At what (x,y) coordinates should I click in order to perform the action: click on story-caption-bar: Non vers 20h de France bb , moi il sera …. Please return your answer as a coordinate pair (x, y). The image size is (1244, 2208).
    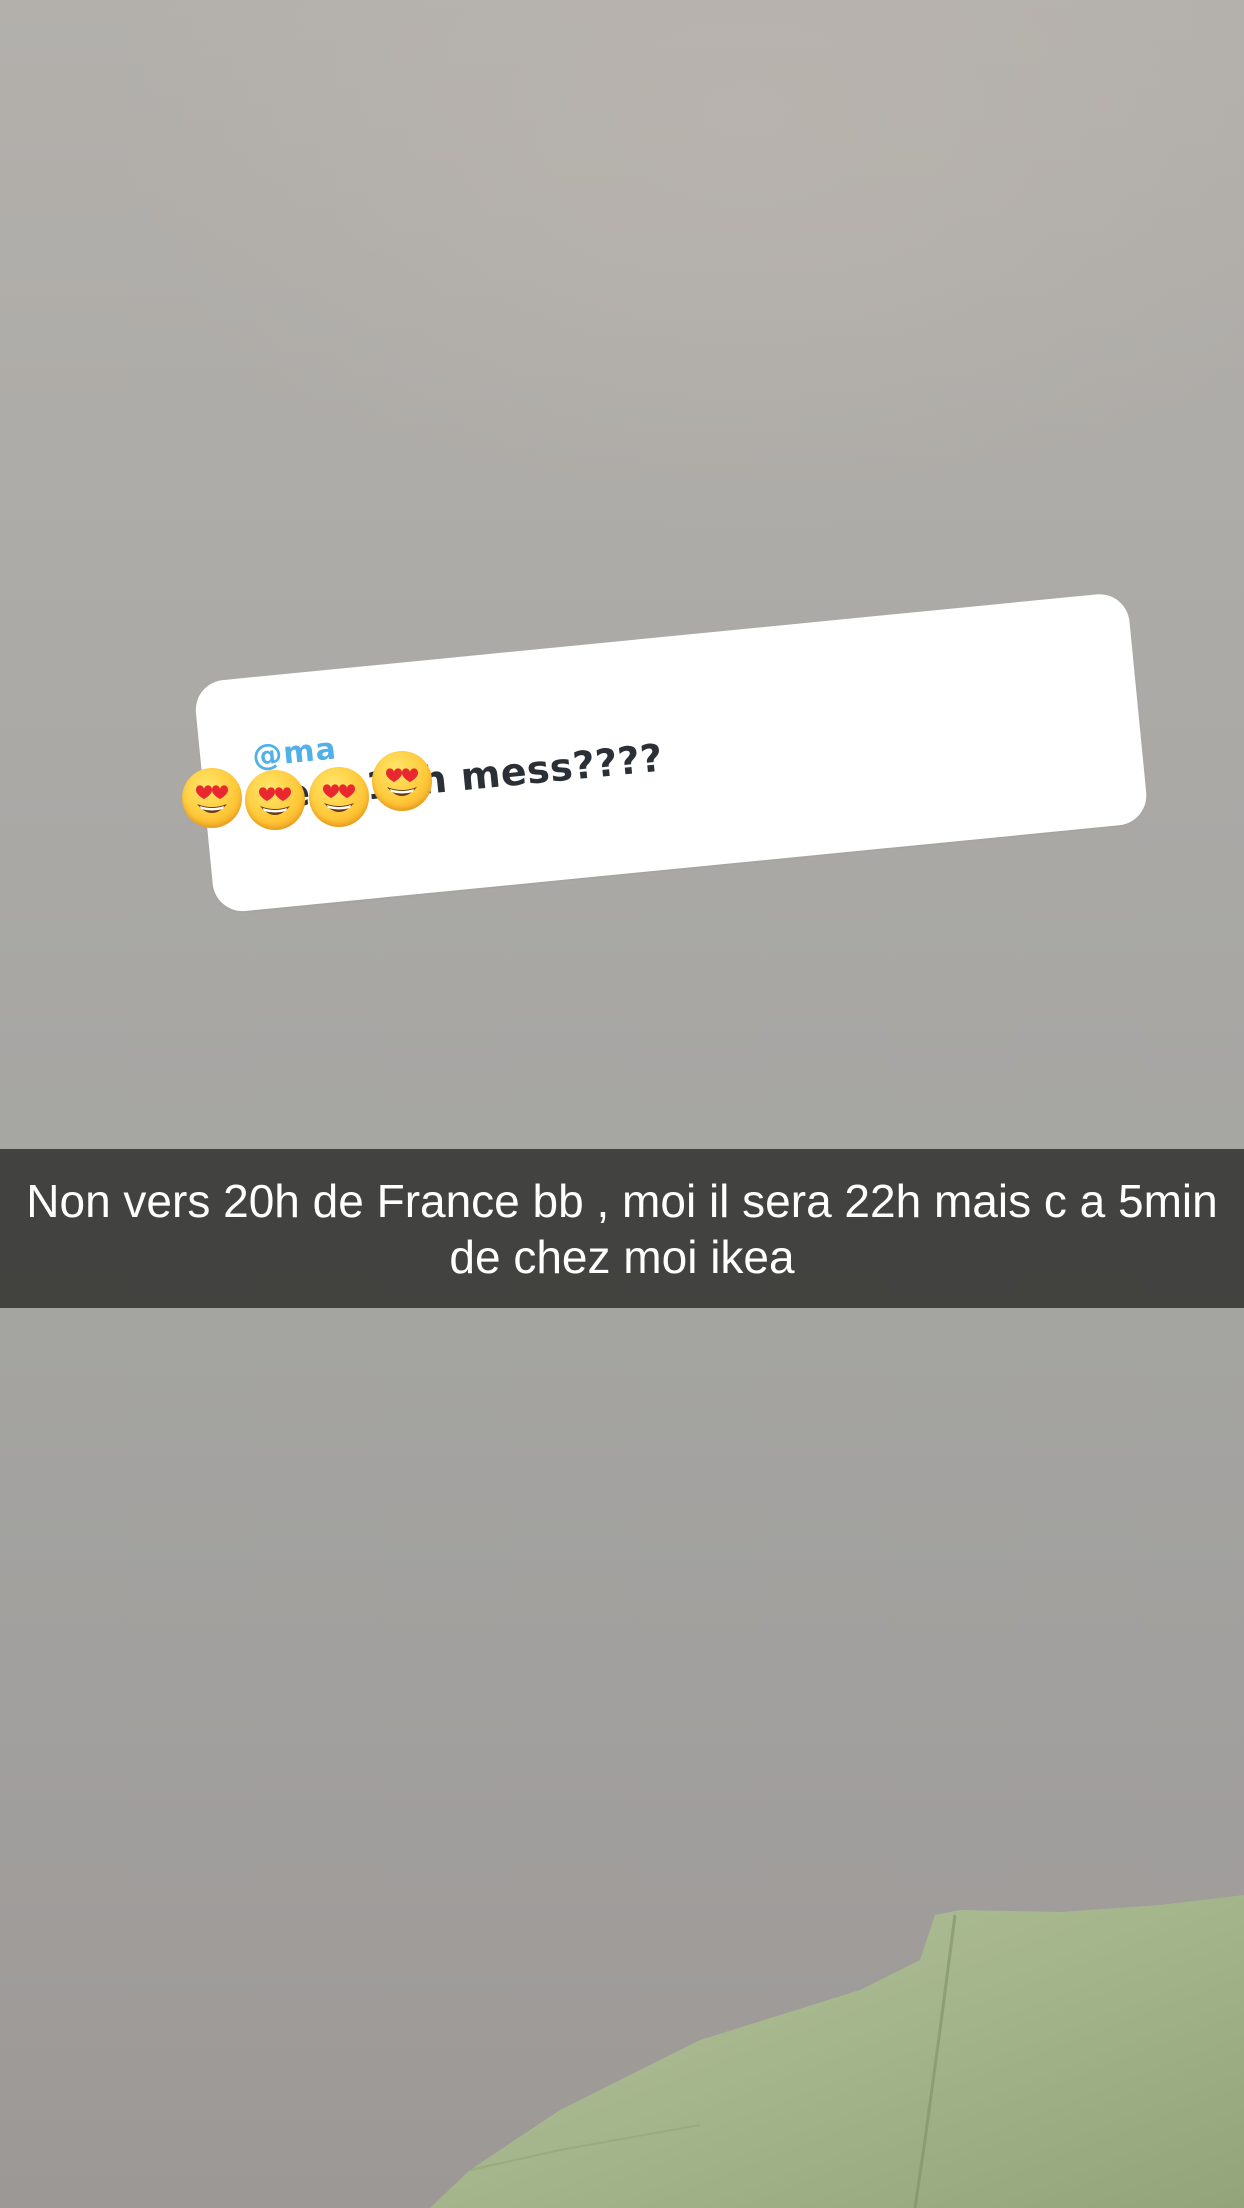
    Looking at the image, I should click on (622, 1228).